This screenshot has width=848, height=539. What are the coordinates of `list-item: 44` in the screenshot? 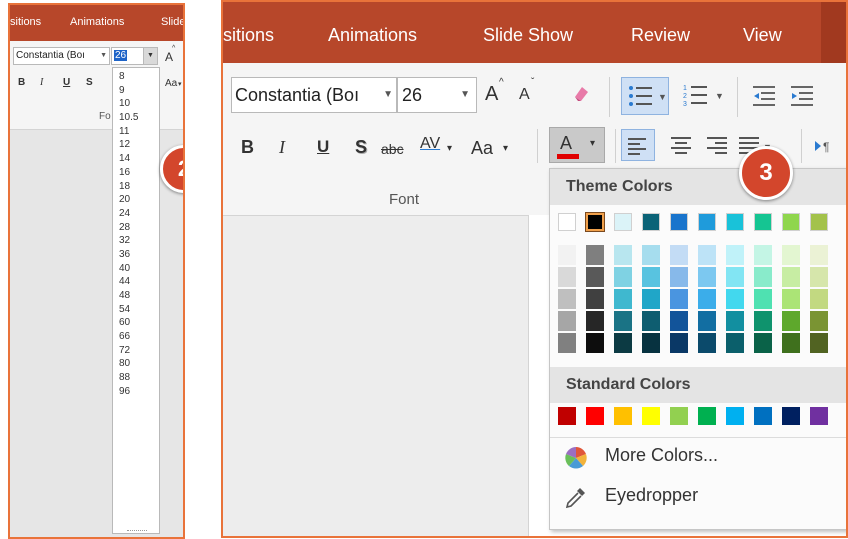 It's located at (136, 282).